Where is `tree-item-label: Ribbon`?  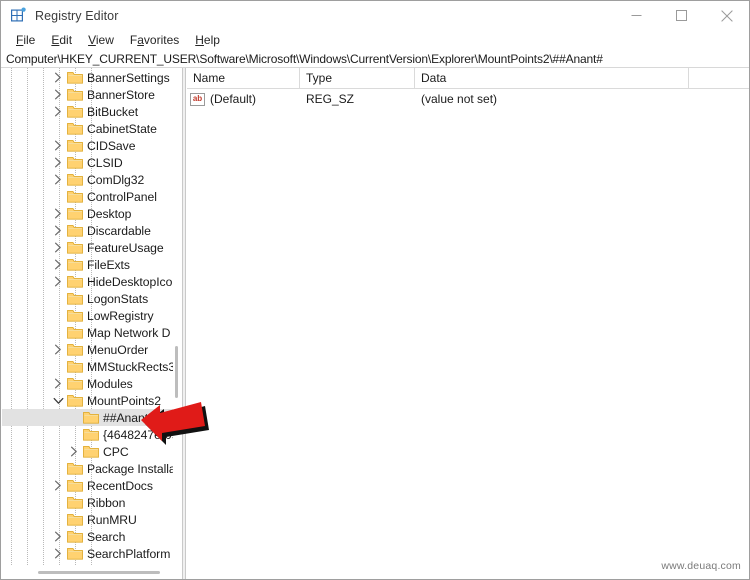
tree-item-label: Ribbon is located at coordinates (106, 502).